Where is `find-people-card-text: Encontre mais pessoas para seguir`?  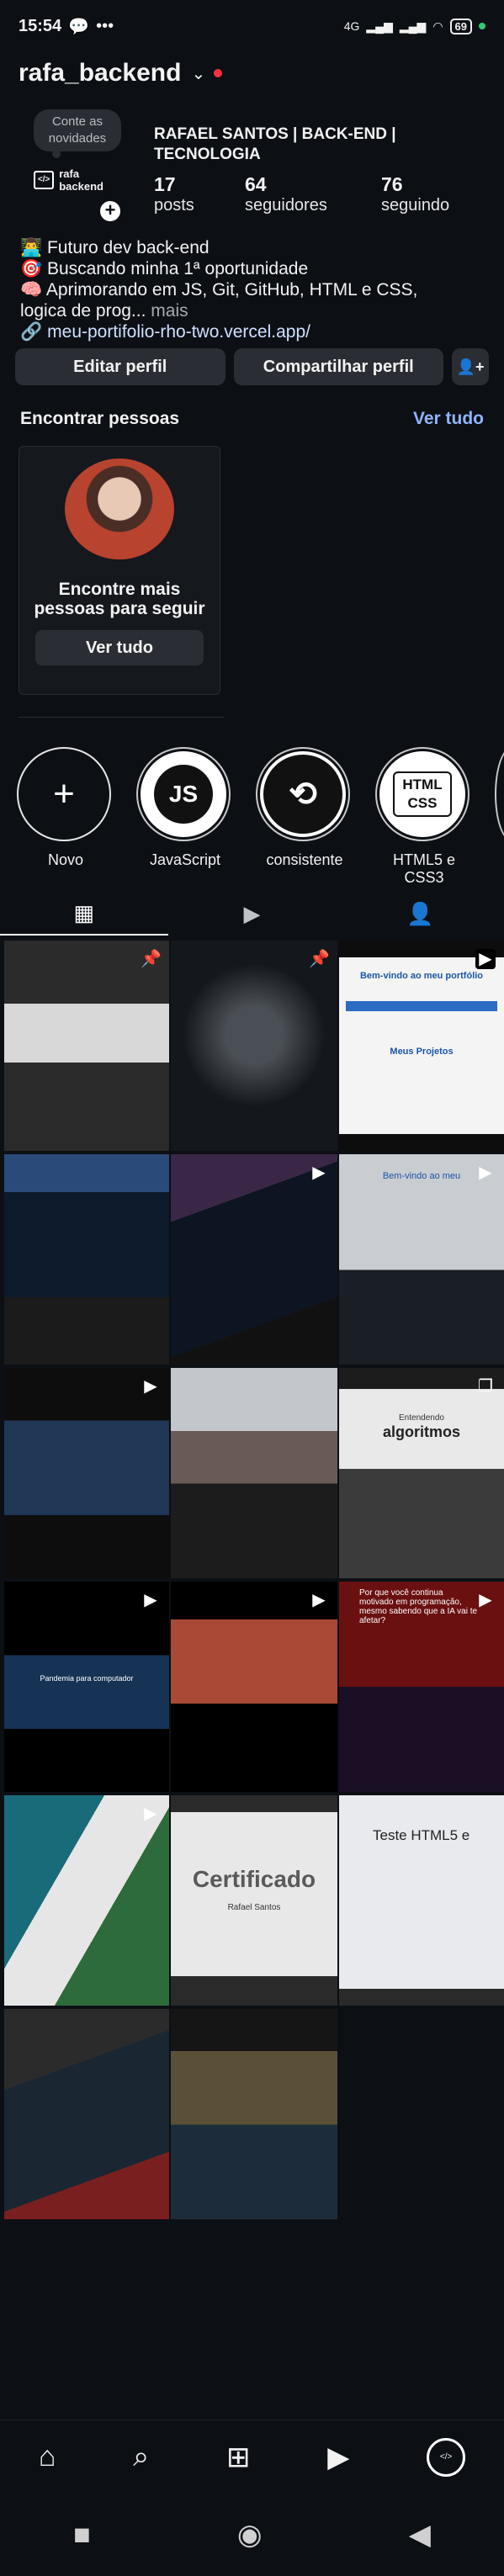
find-people-card-text: Encontre mais pessoas para seguir is located at coordinates (119, 599).